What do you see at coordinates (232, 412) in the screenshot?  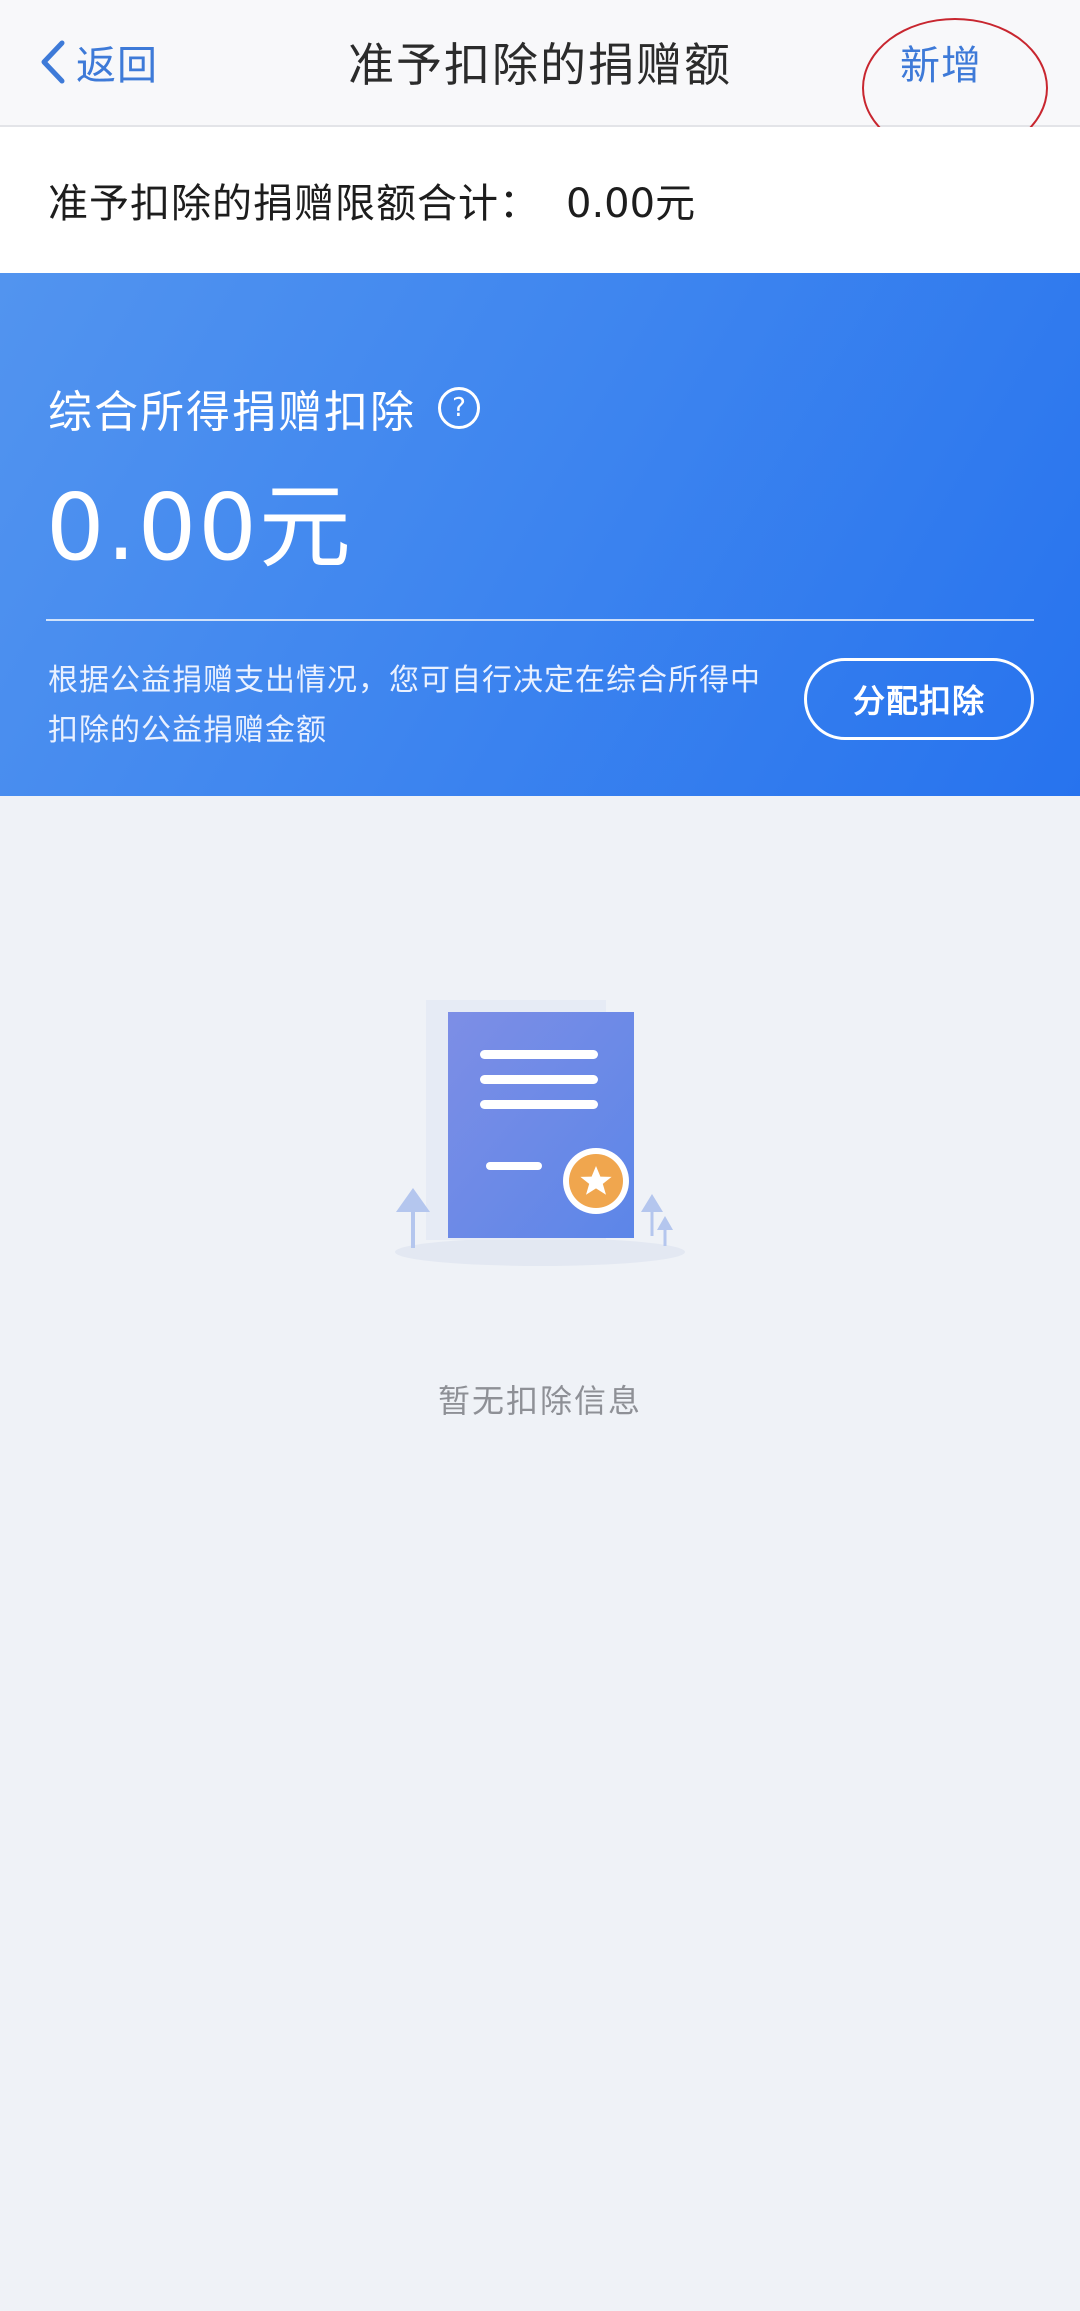 I see `card-title: 综合所得捐赠扣除` at bounding box center [232, 412].